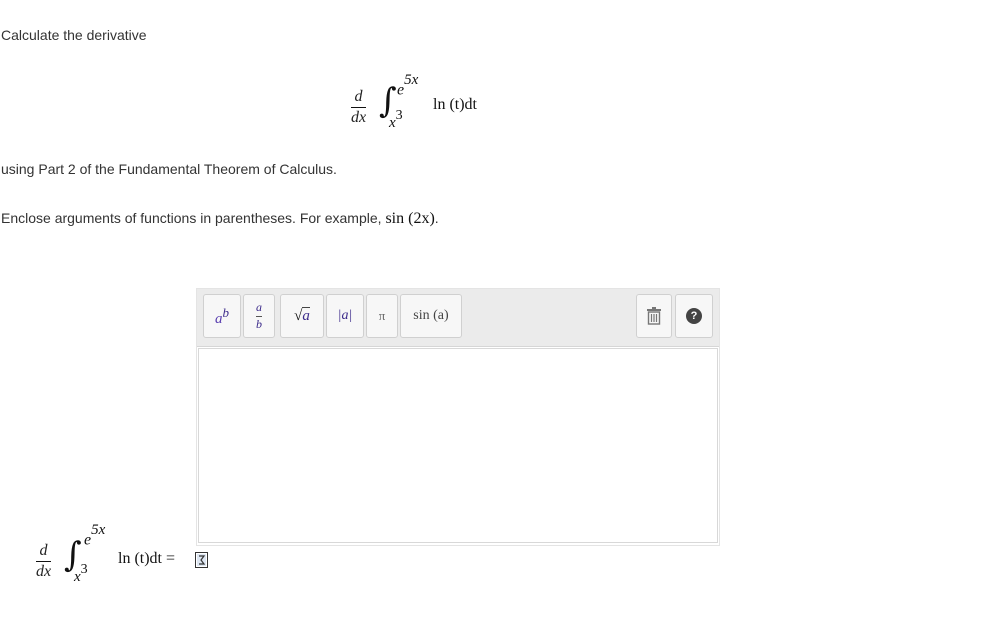 The width and height of the screenshot is (983, 640). I want to click on sigma-document-icon, so click(201, 560).